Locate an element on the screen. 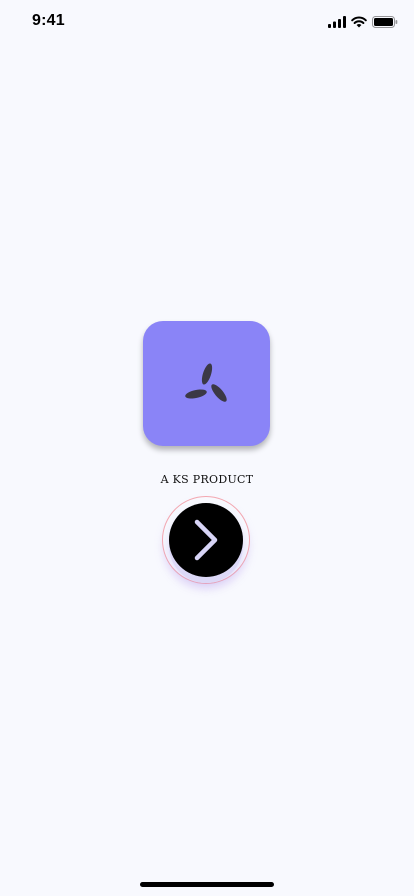 The width and height of the screenshot is (414, 896). three-petal-logo-icon is located at coordinates (205, 382).